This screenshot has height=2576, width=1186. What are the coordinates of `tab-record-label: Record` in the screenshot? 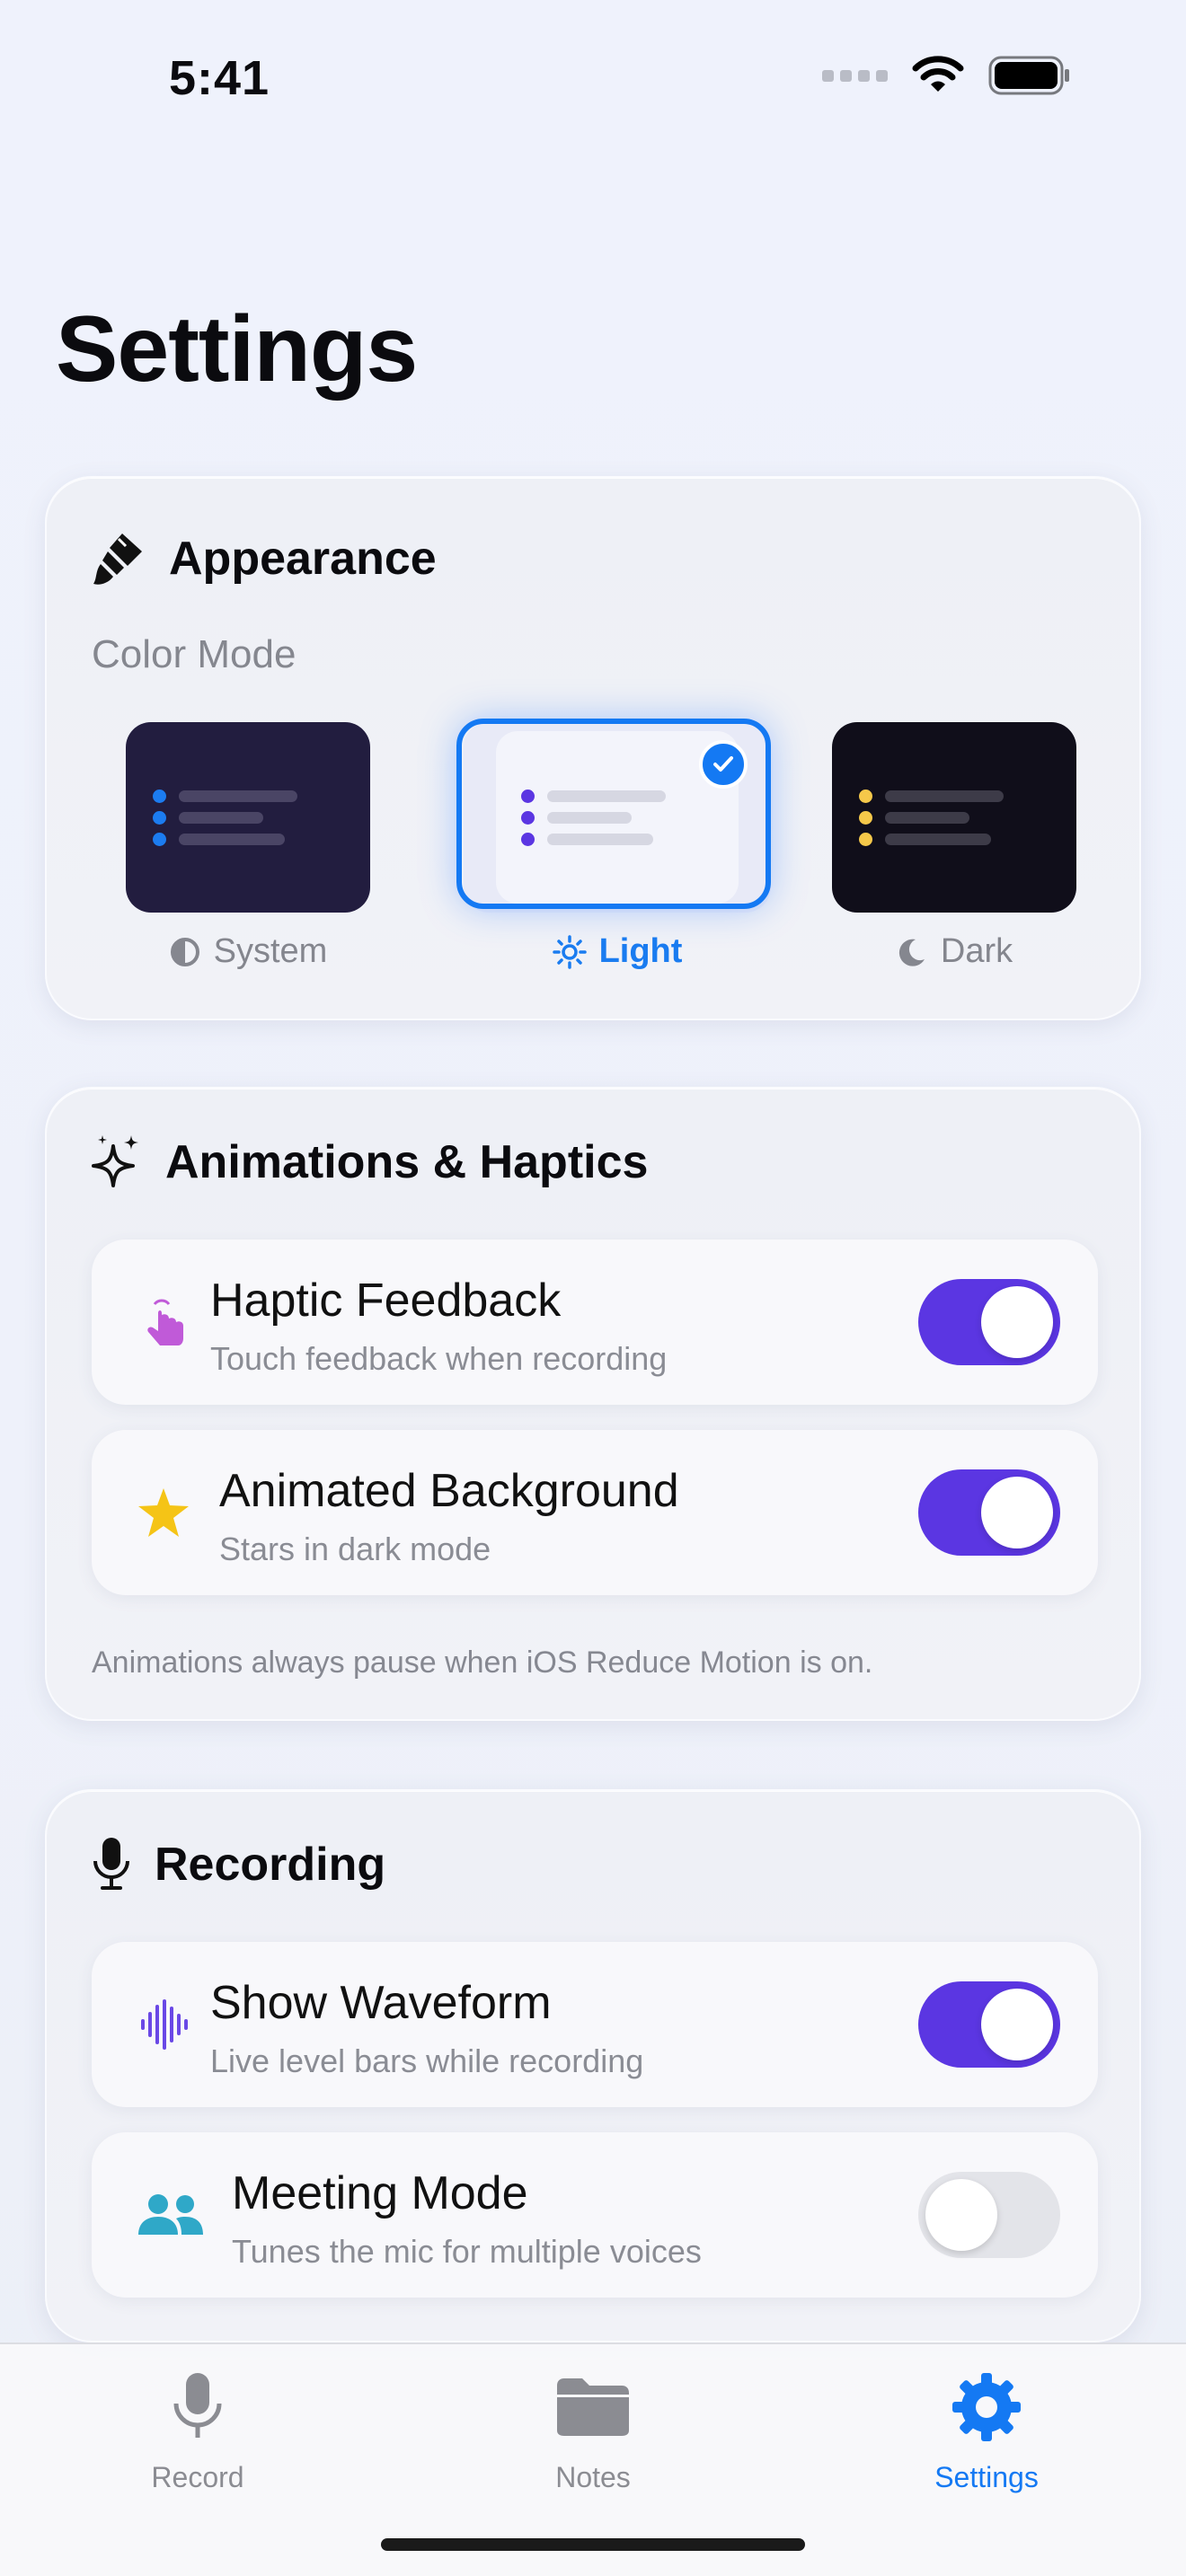 It's located at (197, 2477).